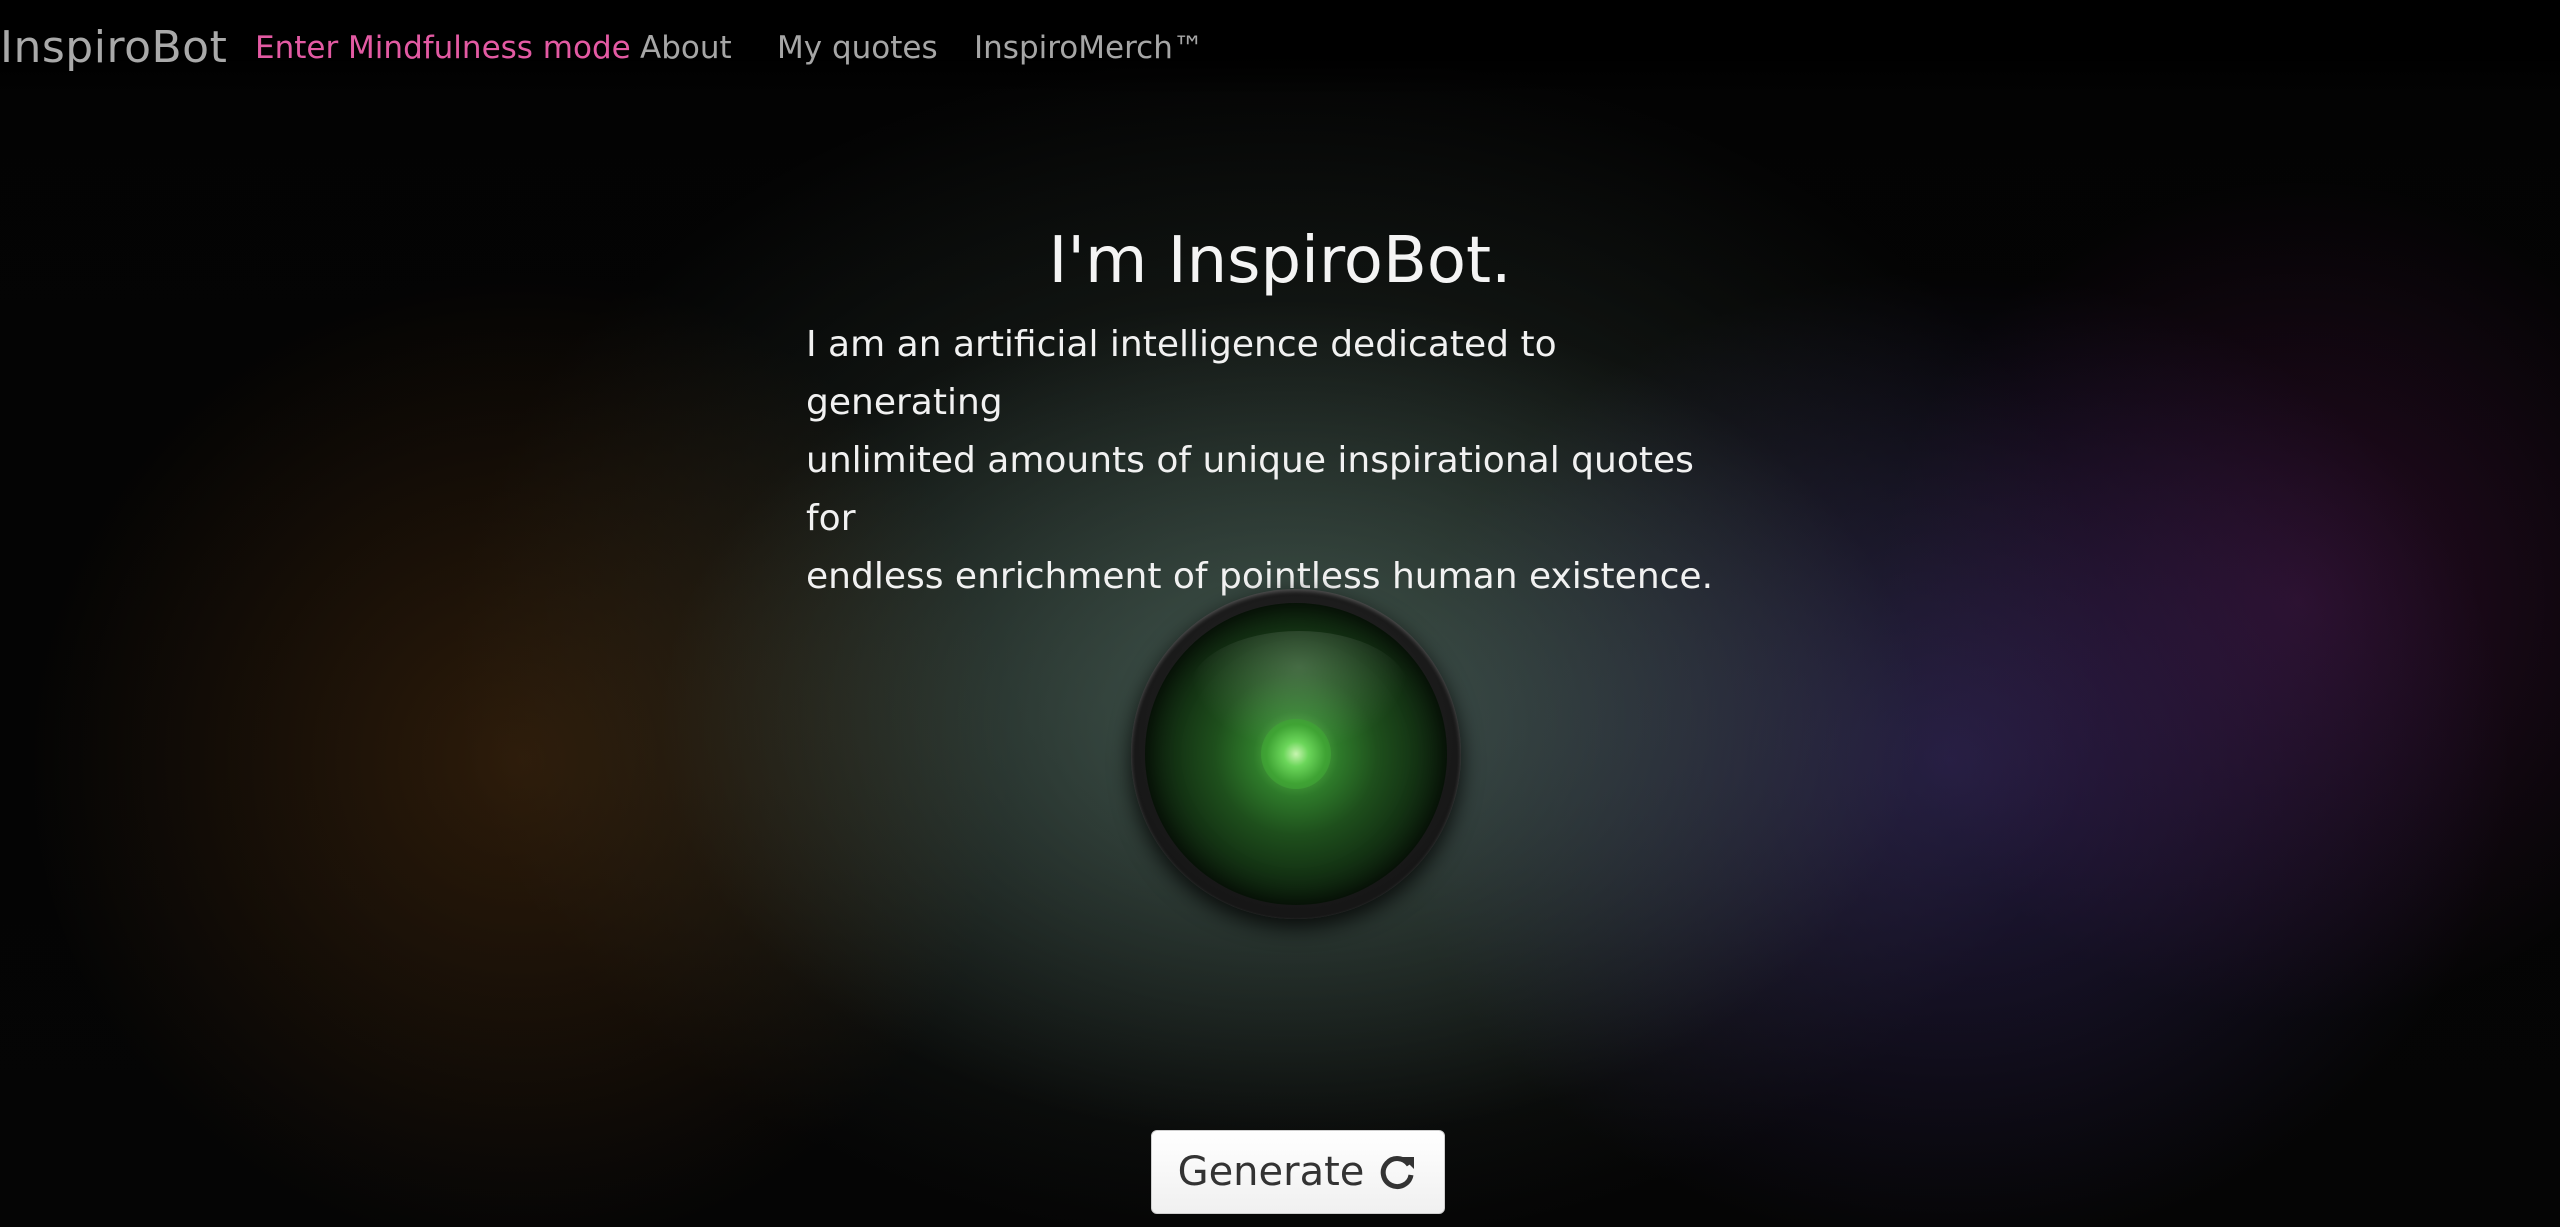 This screenshot has width=2560, height=1227. Describe the element at coordinates (443, 48) in the screenshot. I see `nav-mindfulness-link: Enter Mindfulness mode` at that location.